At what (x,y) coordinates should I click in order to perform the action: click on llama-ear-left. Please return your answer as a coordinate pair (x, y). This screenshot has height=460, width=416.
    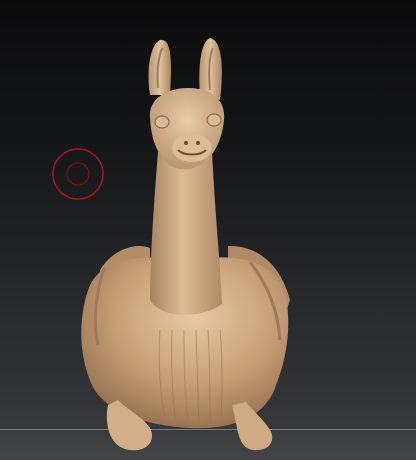
    Looking at the image, I should click on (159, 67).